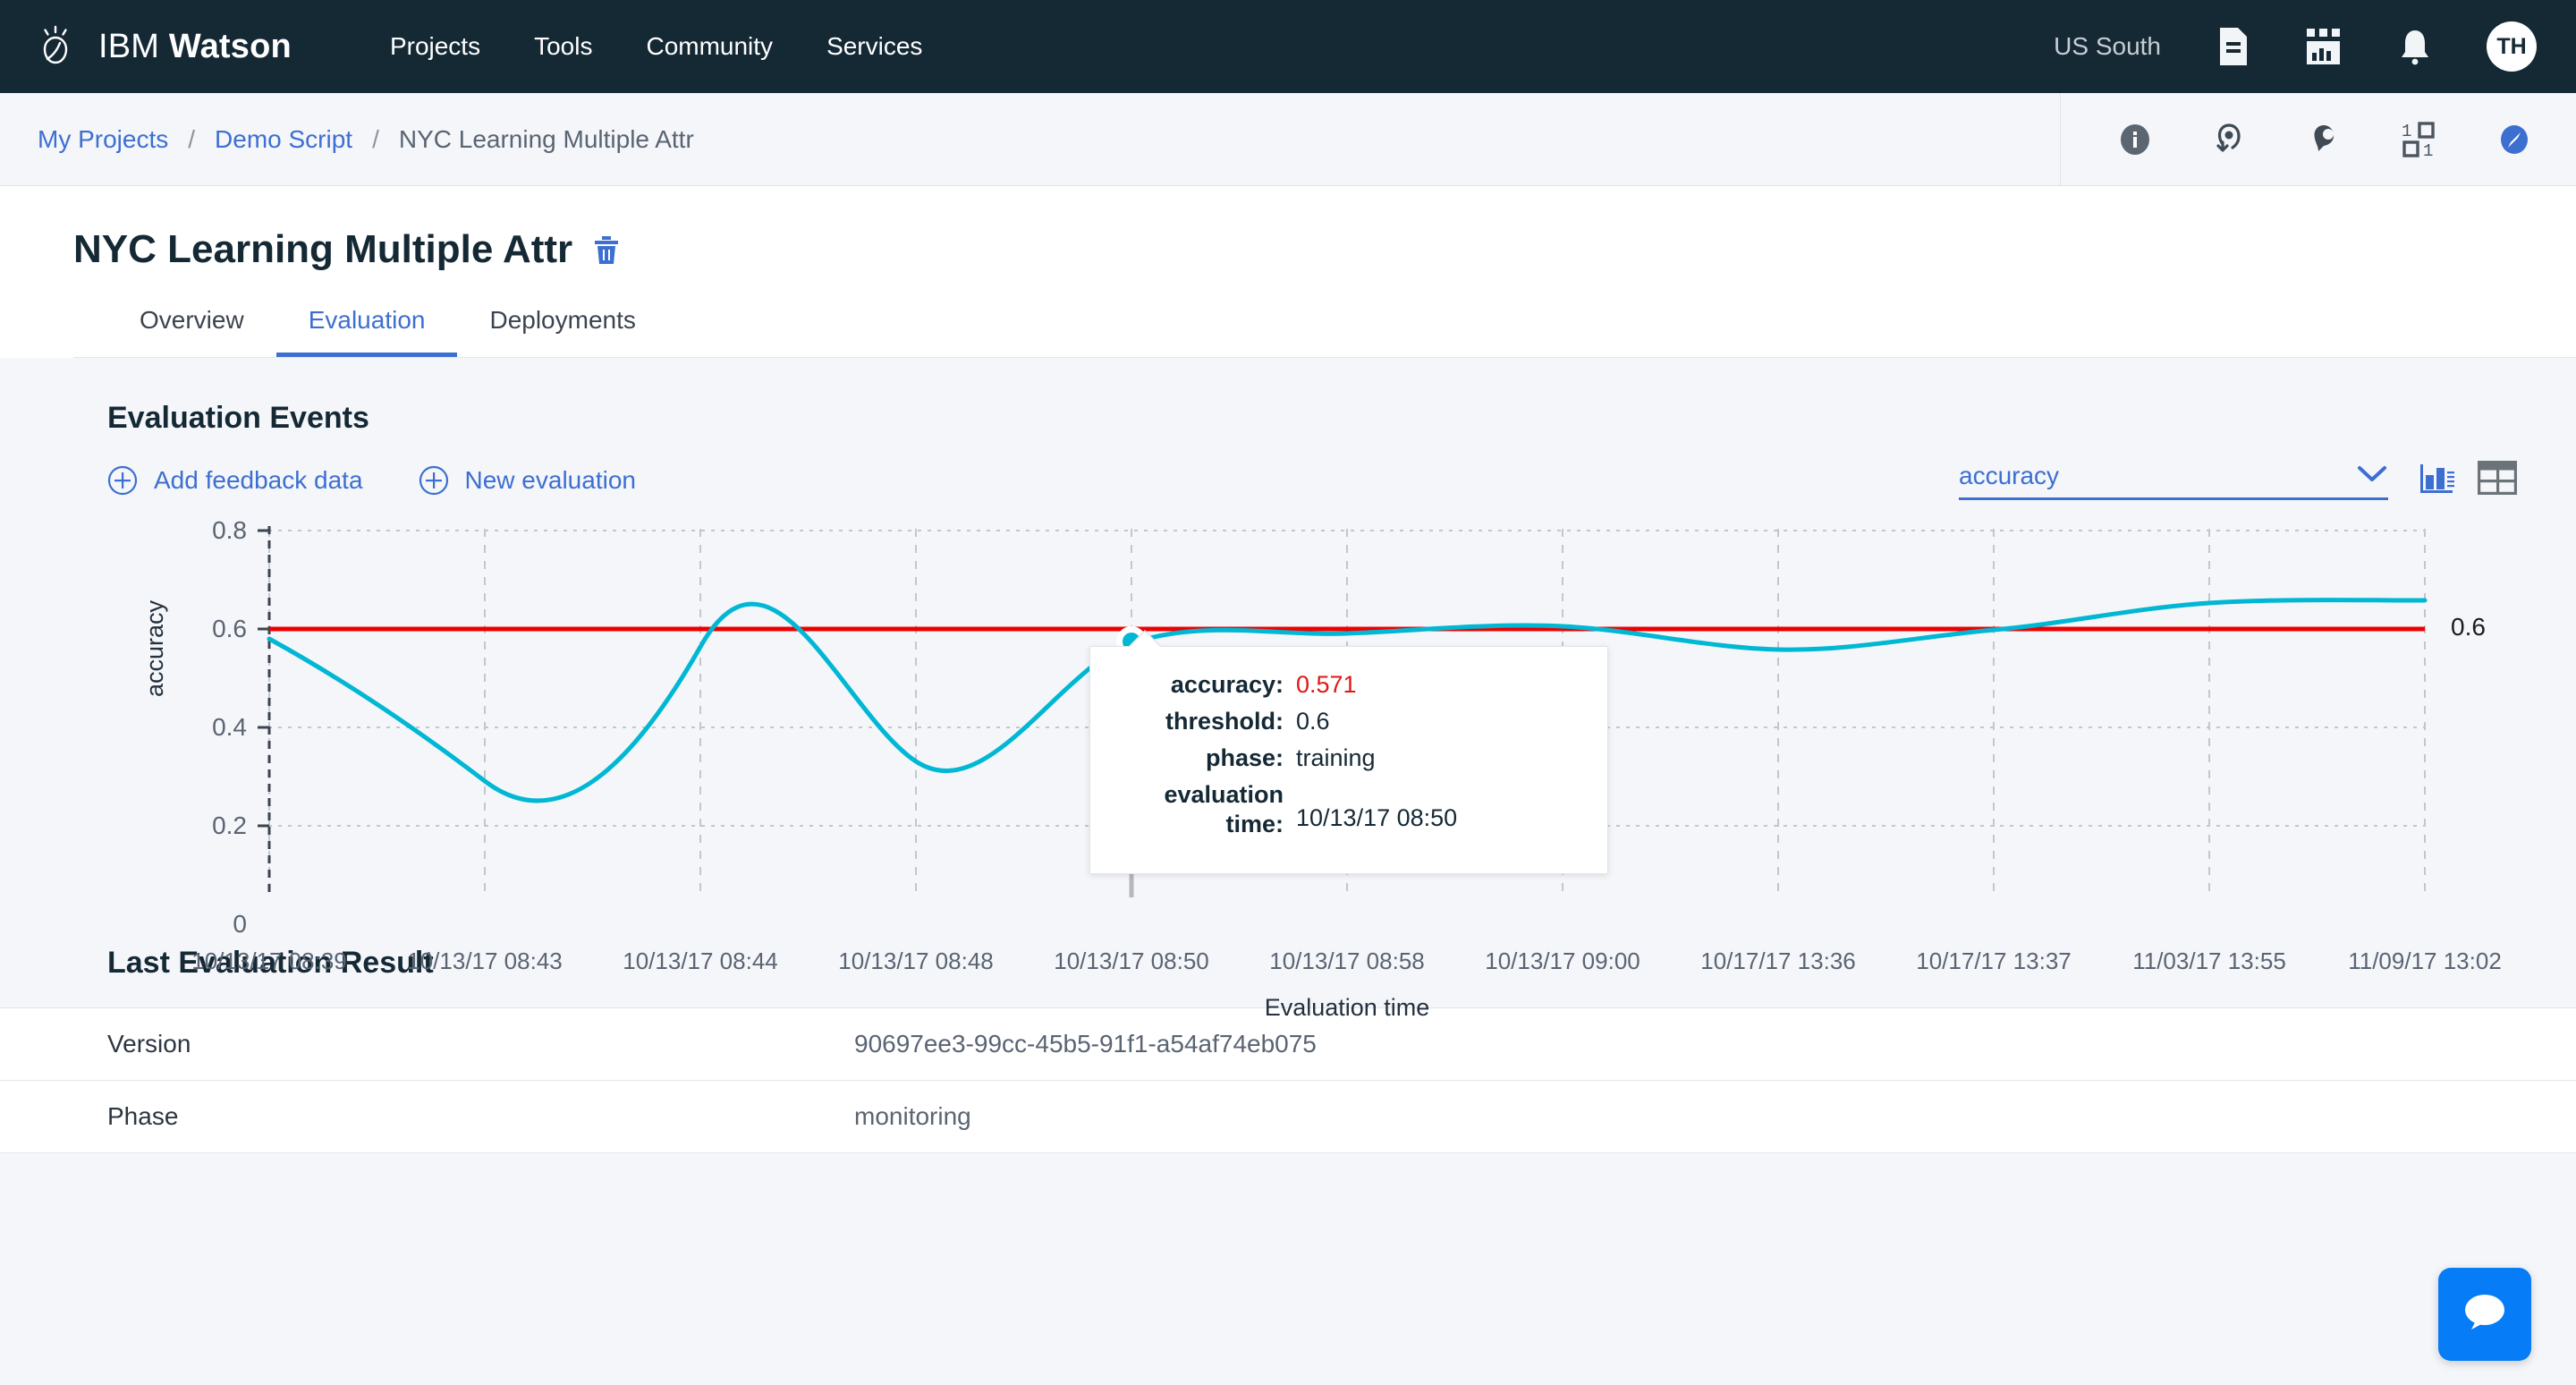  I want to click on user-avatar: TH, so click(2512, 46).